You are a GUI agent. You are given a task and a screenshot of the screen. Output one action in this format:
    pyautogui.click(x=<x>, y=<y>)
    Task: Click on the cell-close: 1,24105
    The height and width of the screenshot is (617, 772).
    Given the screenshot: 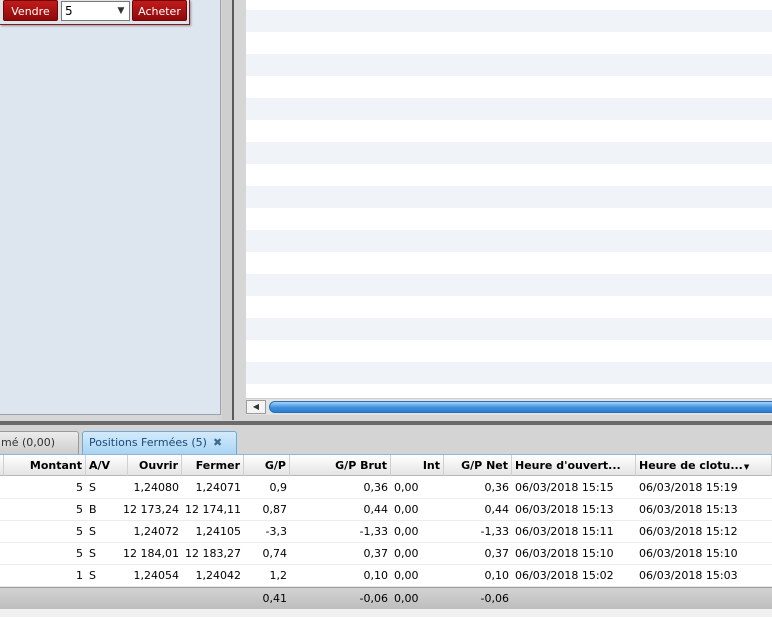 What is the action you would take?
    pyautogui.click(x=218, y=531)
    